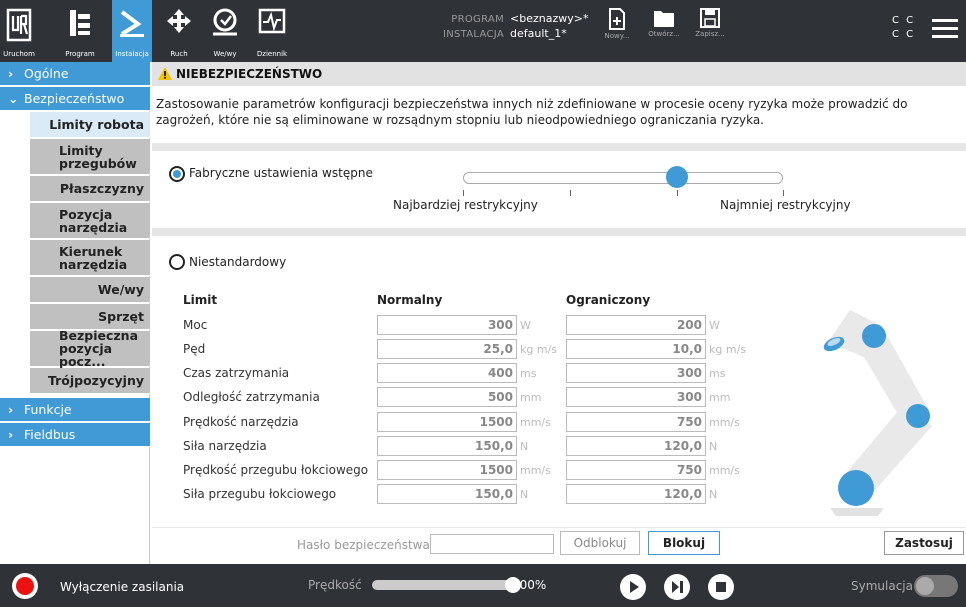 Image resolution: width=966 pixels, height=607 pixels. Describe the element at coordinates (785, 205) in the screenshot. I see `least-restrictive-label: Najmniej restrykcyjny` at that location.